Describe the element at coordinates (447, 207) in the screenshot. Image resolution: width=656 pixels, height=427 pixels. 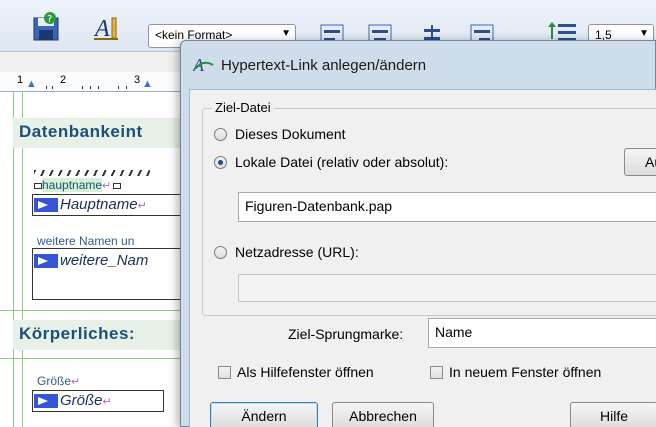
I see `local-file-input: Figuren-Datenbank.pap` at that location.